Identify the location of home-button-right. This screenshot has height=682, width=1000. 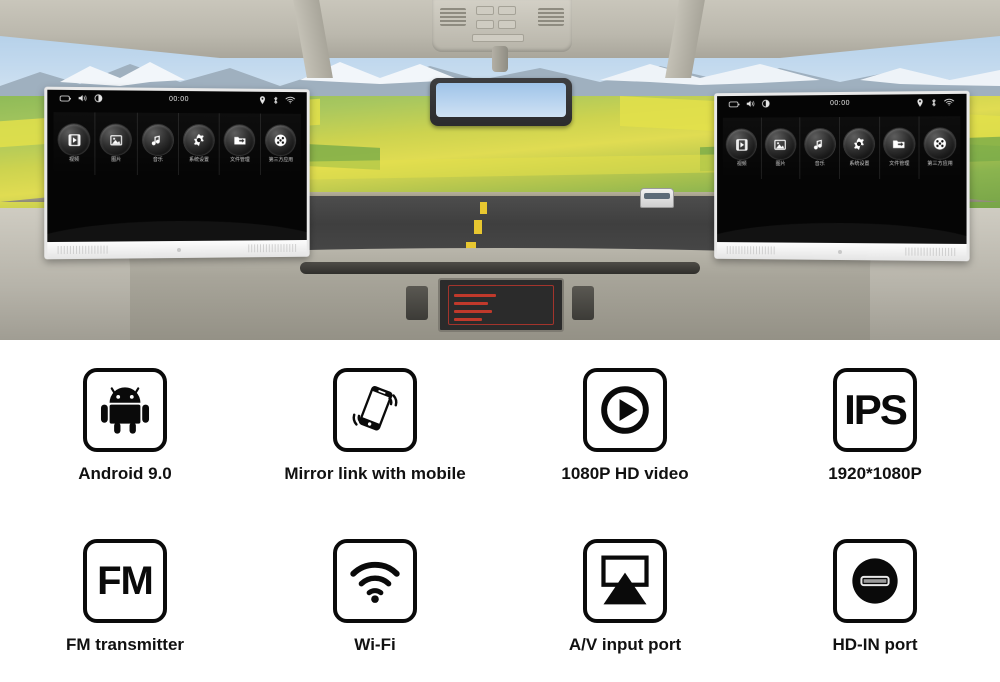
(840, 251).